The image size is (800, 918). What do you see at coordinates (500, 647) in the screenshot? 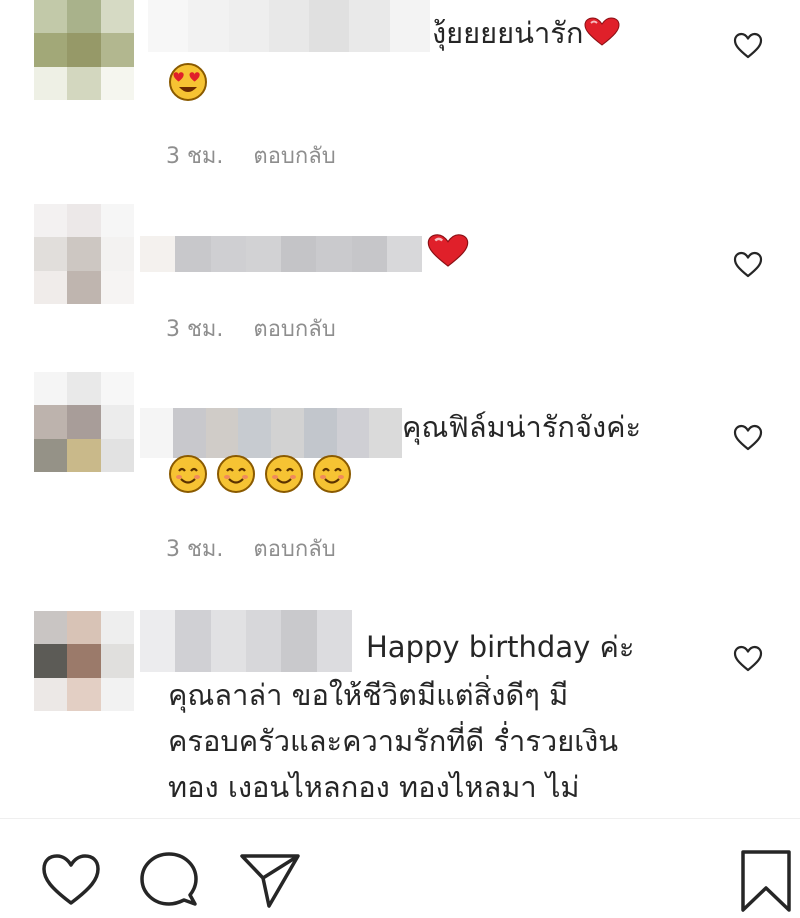
I see `comment-body: Happy birthday ค่ะ` at bounding box center [500, 647].